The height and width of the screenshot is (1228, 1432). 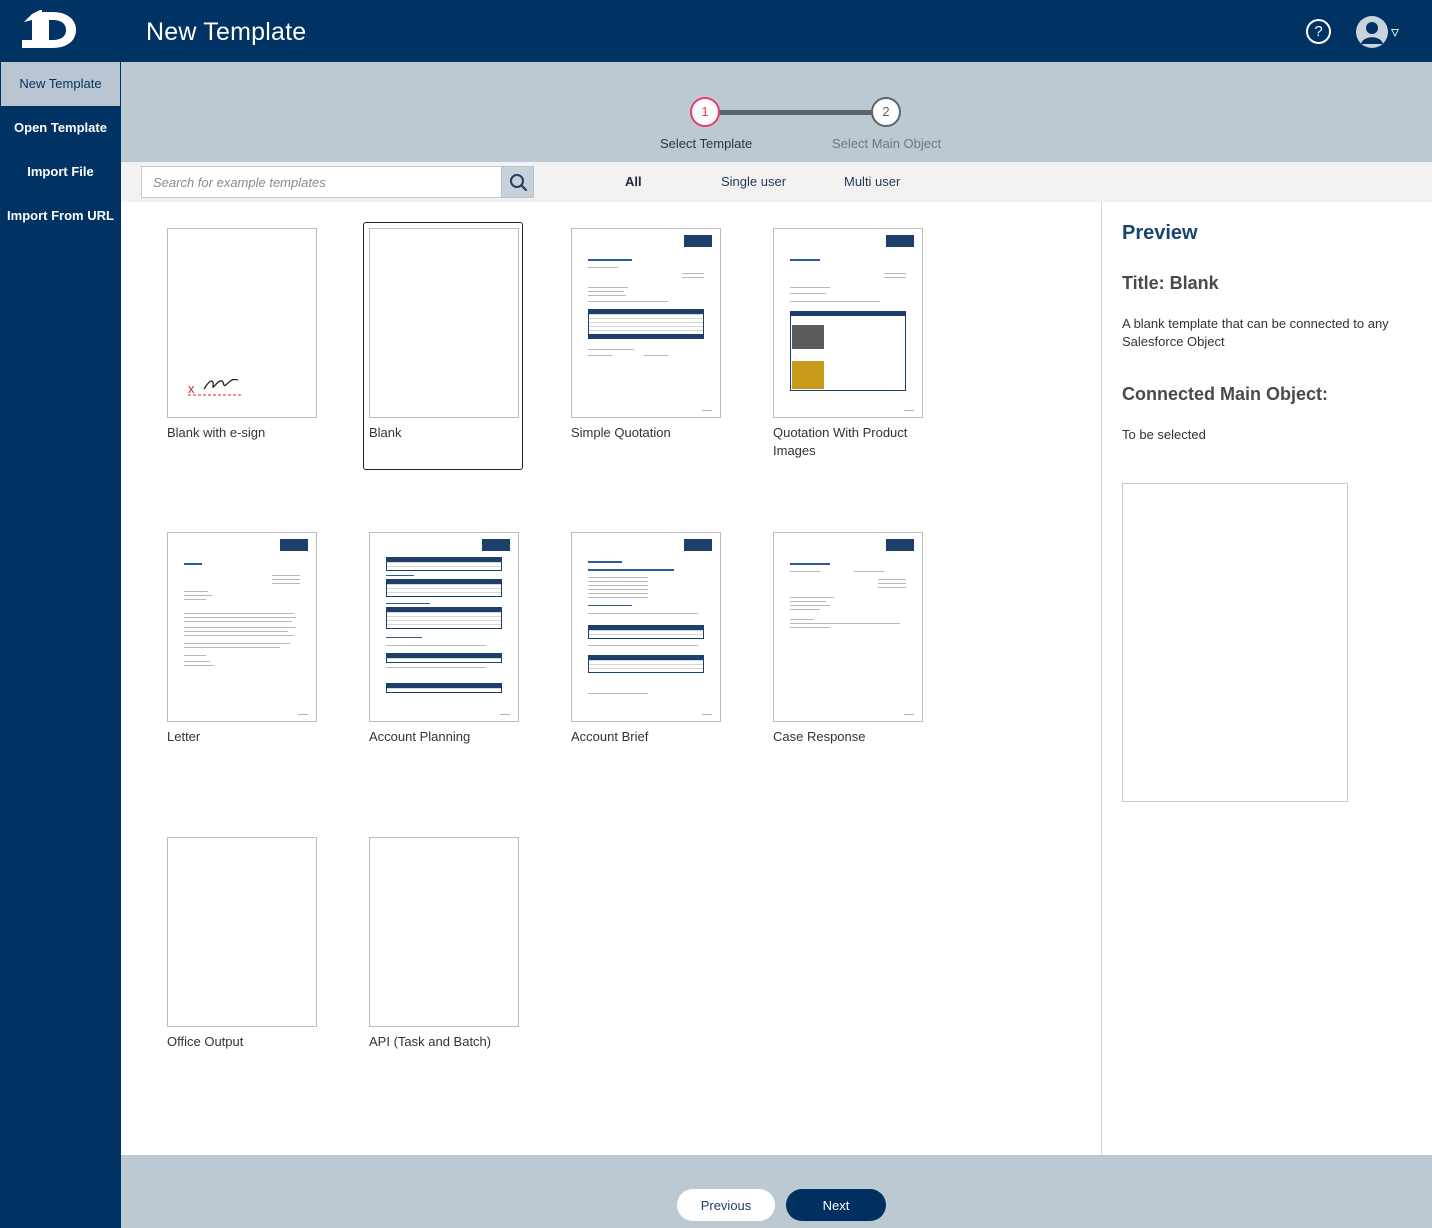 What do you see at coordinates (60, 128) in the screenshot?
I see `sidebar-item-open-template: Open Template` at bounding box center [60, 128].